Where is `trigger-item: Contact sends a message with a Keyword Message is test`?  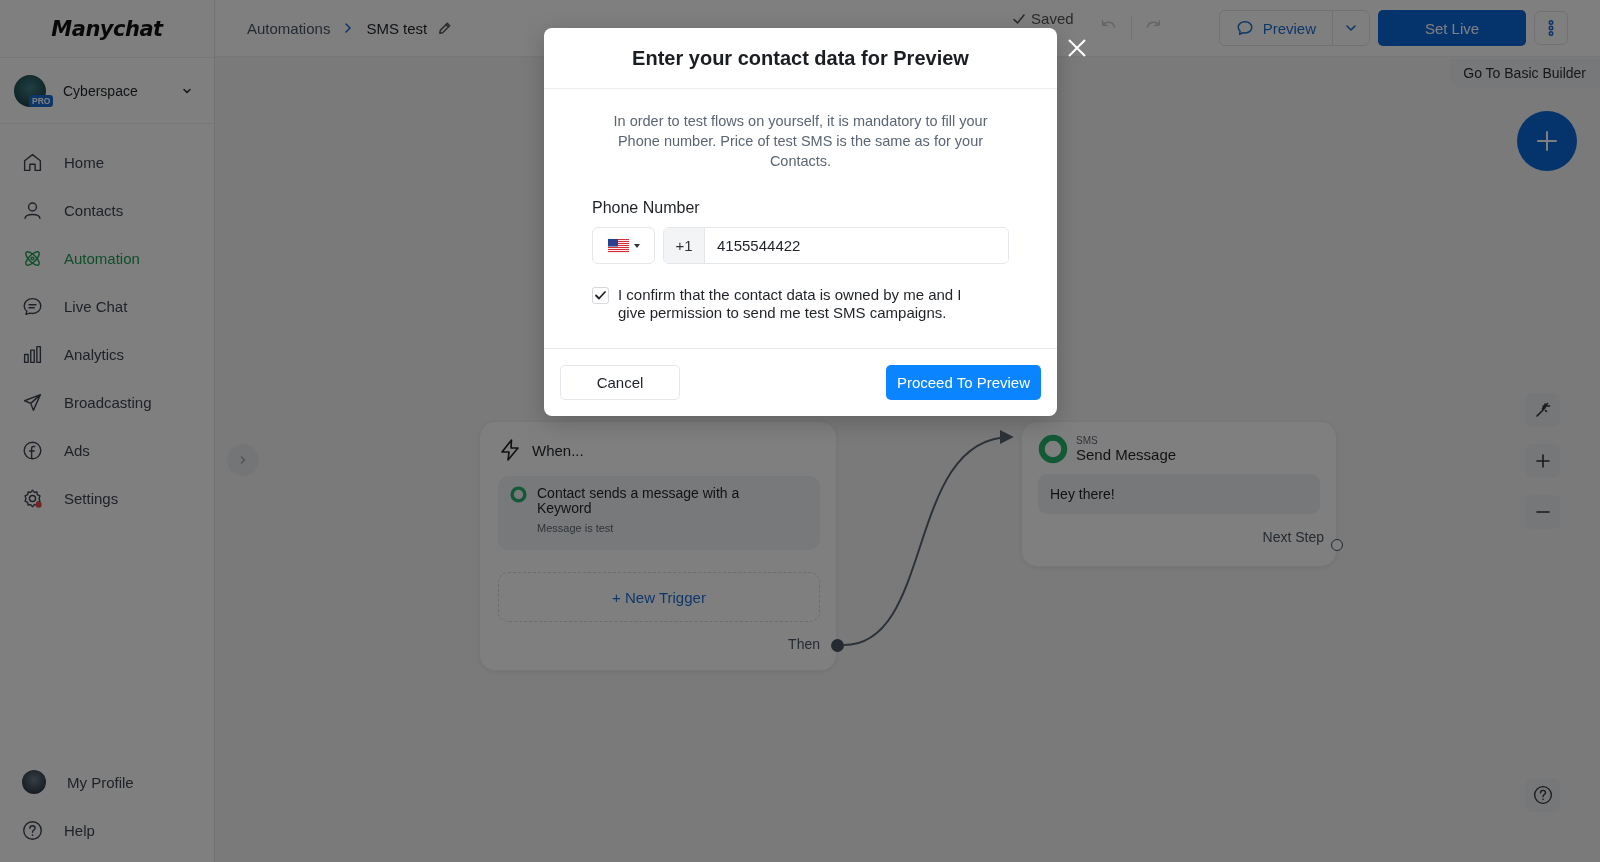 trigger-item: Contact sends a message with a Keyword Message is test is located at coordinates (659, 513).